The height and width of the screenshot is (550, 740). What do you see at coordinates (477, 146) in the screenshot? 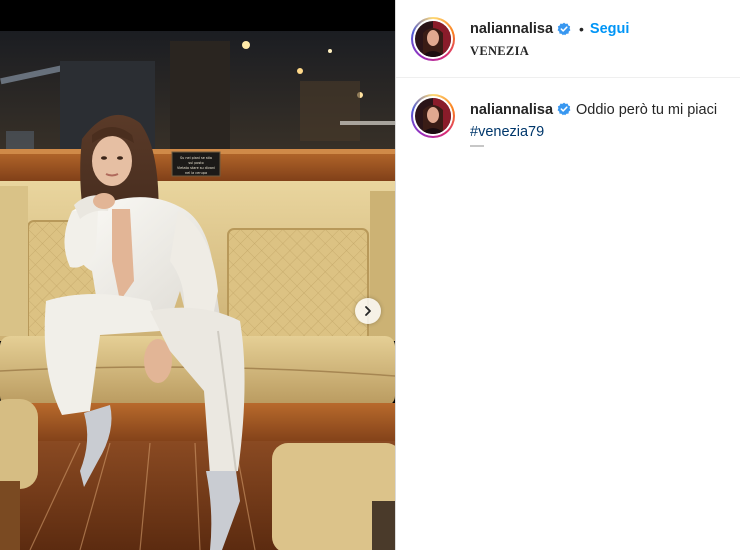
I see `caption-meta-divider` at bounding box center [477, 146].